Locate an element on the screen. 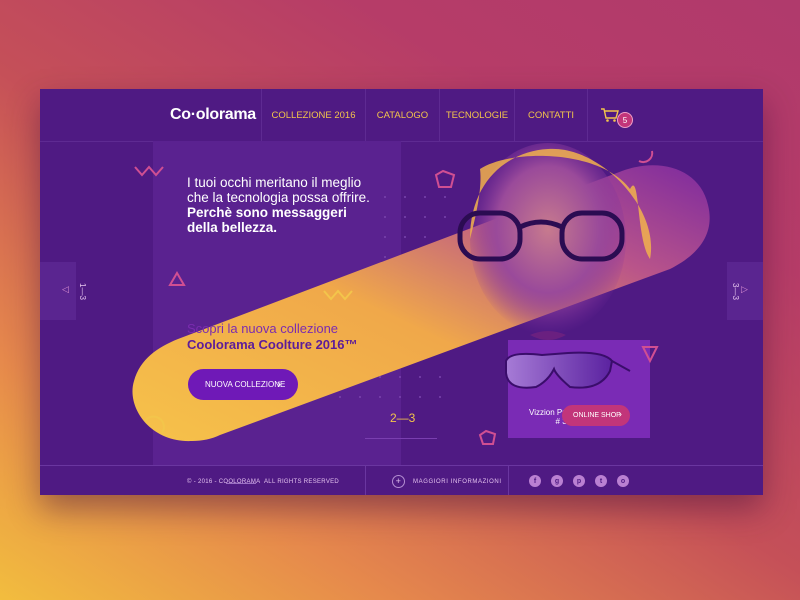  social-links: f g p t o is located at coordinates (584, 481).